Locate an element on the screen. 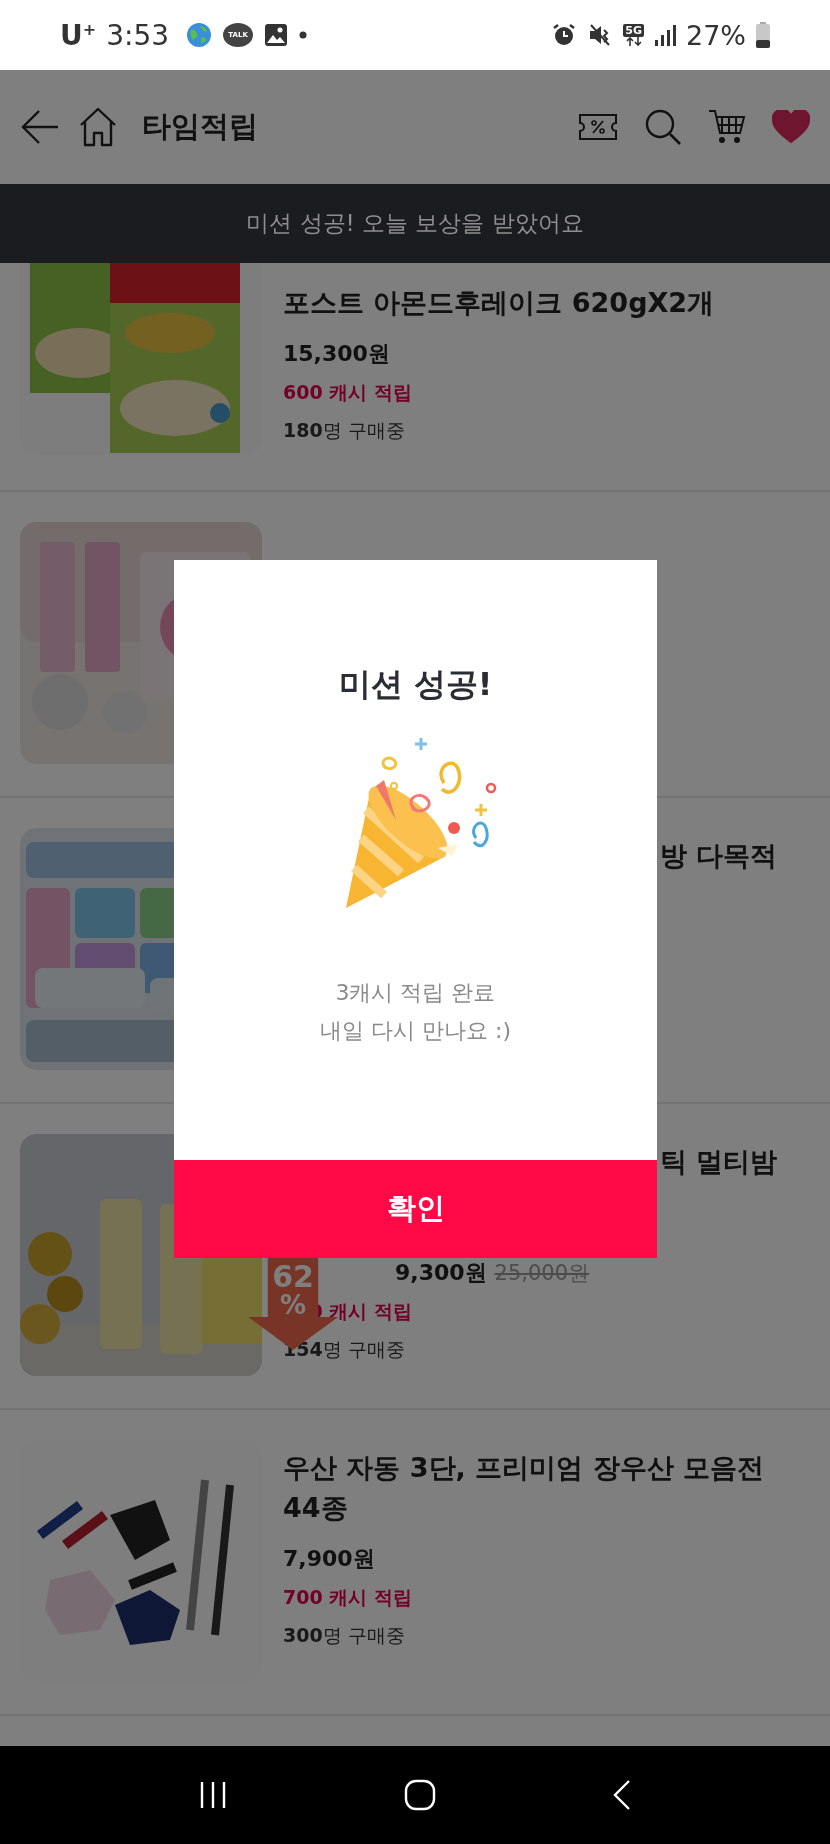  dialog-message: 3캐시 적립 완료 is located at coordinates (415, 993).